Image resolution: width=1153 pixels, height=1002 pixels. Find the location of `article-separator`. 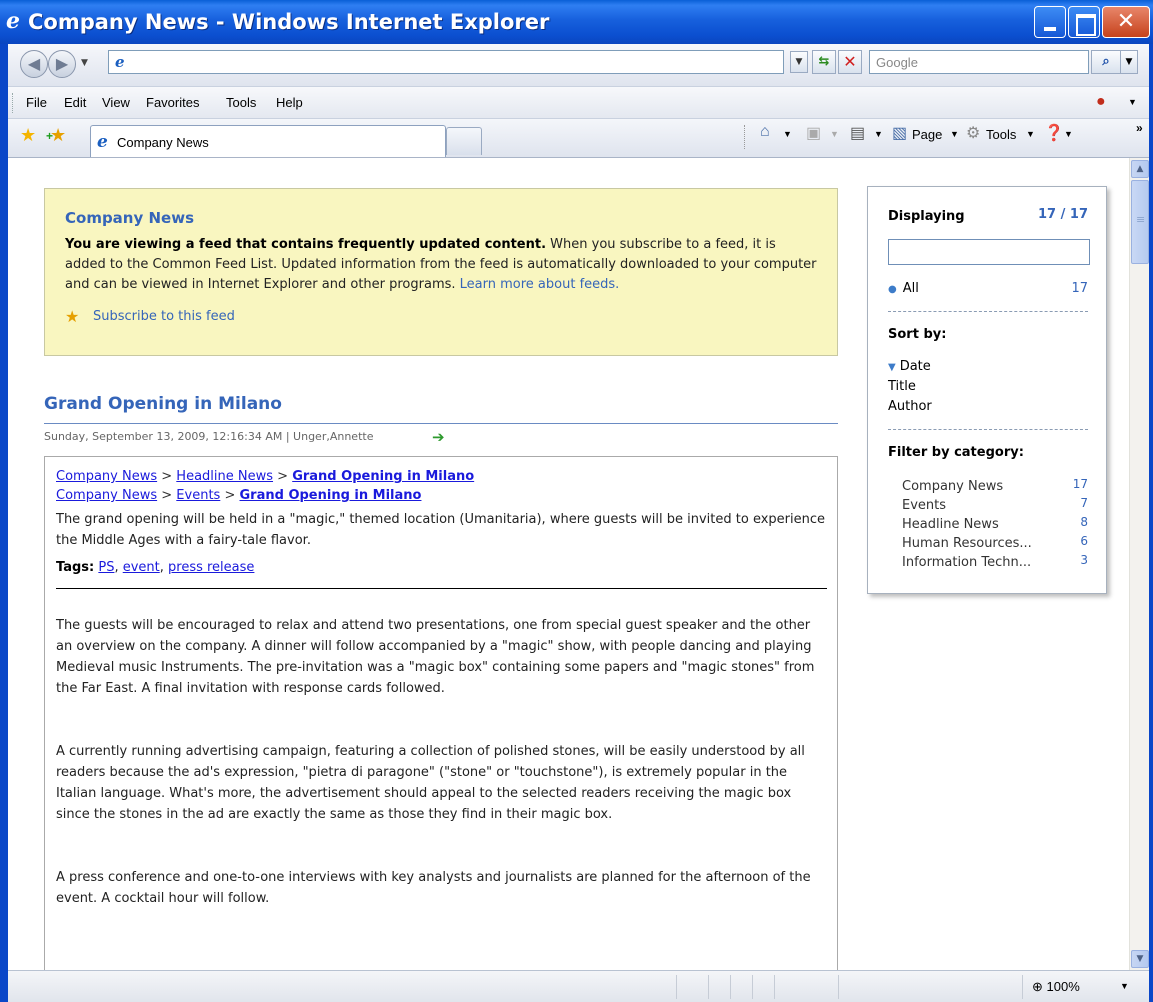

article-separator is located at coordinates (441, 588).